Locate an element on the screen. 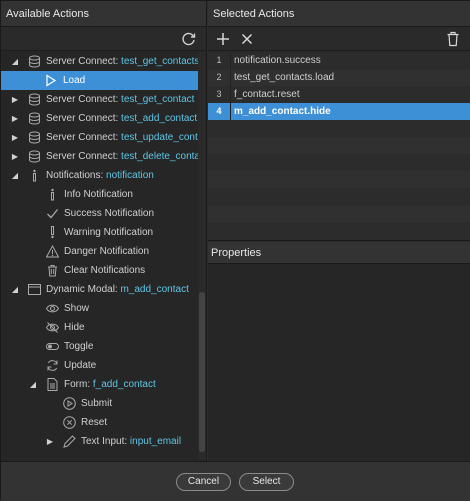 The image size is (470, 501). tree-node-label: Load is located at coordinates (74, 80).